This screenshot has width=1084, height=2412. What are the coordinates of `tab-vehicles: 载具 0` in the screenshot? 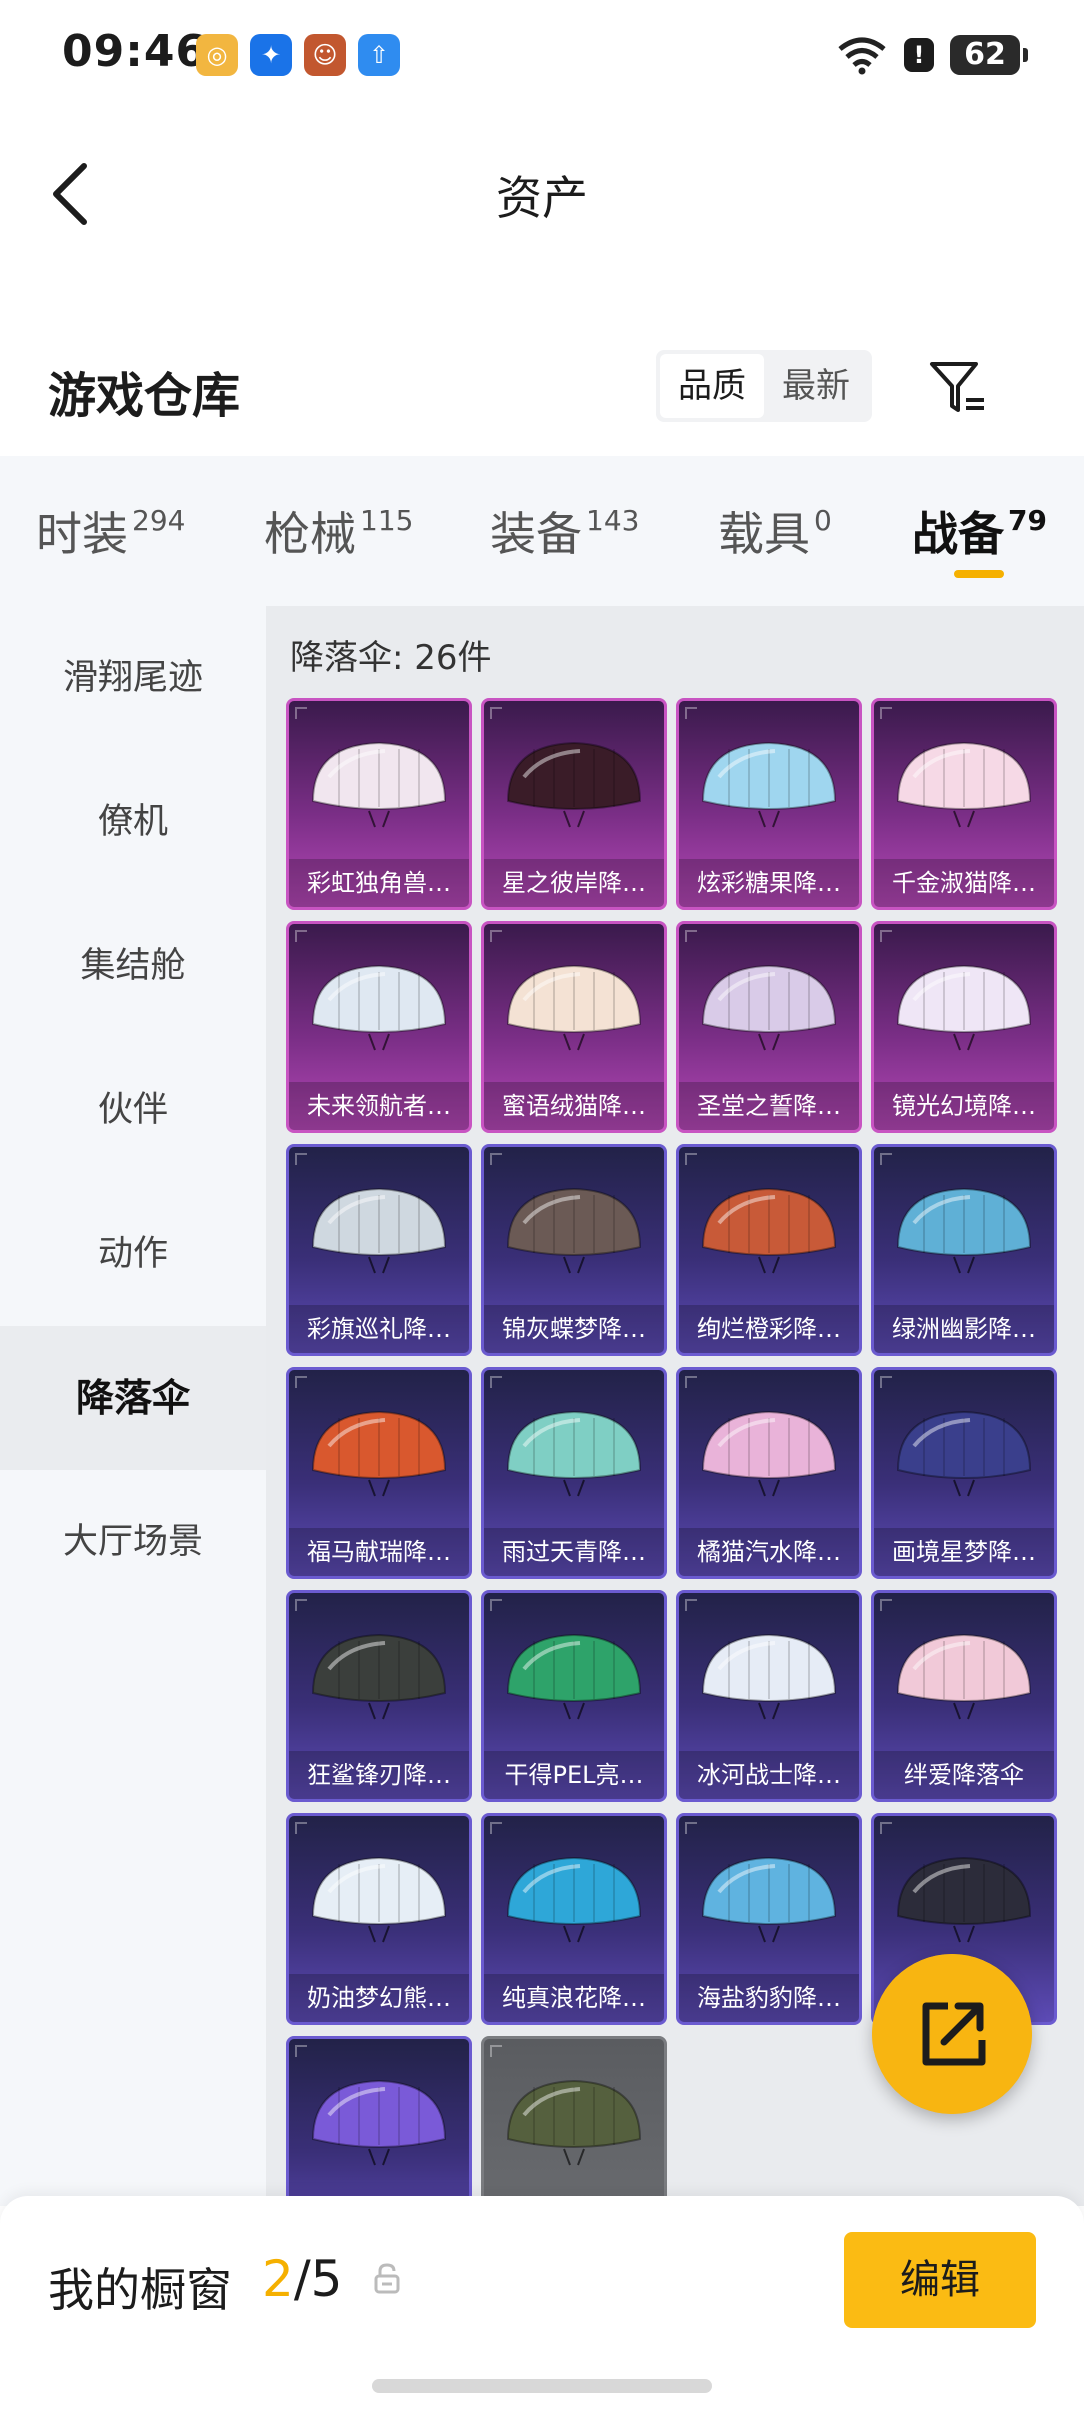 It's located at (775, 531).